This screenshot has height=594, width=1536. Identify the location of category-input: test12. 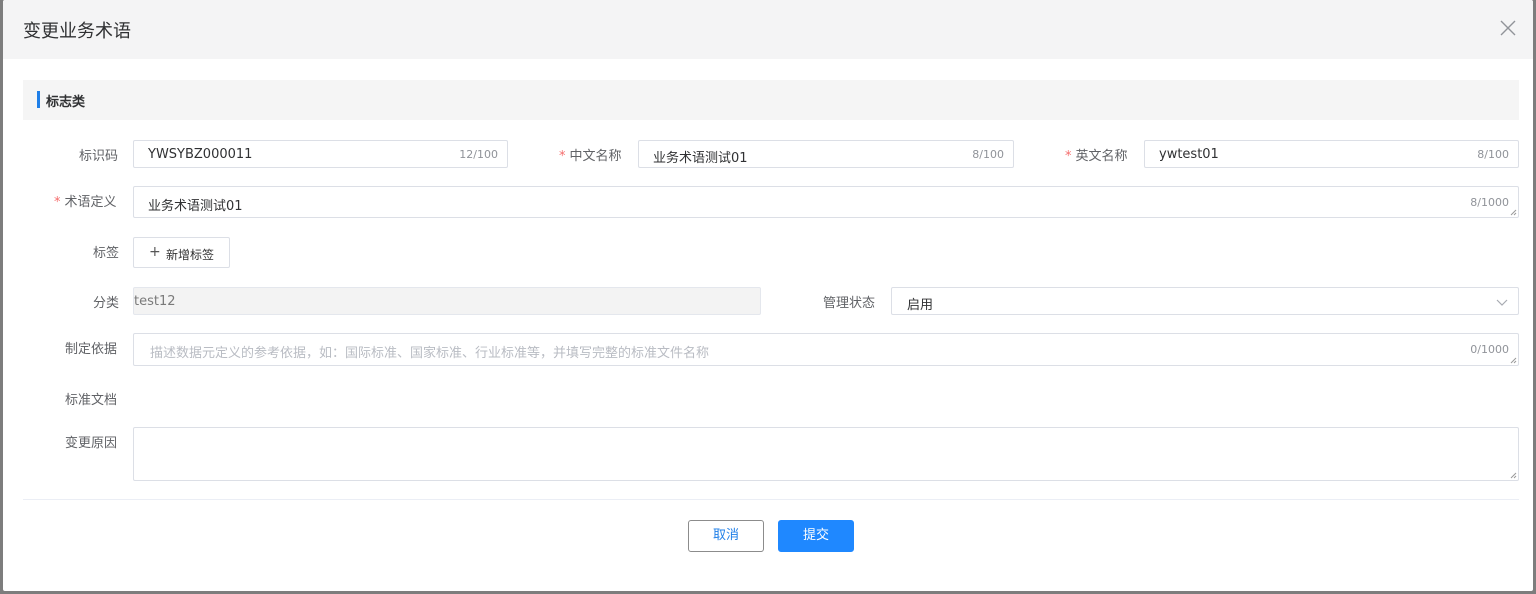
(447, 301).